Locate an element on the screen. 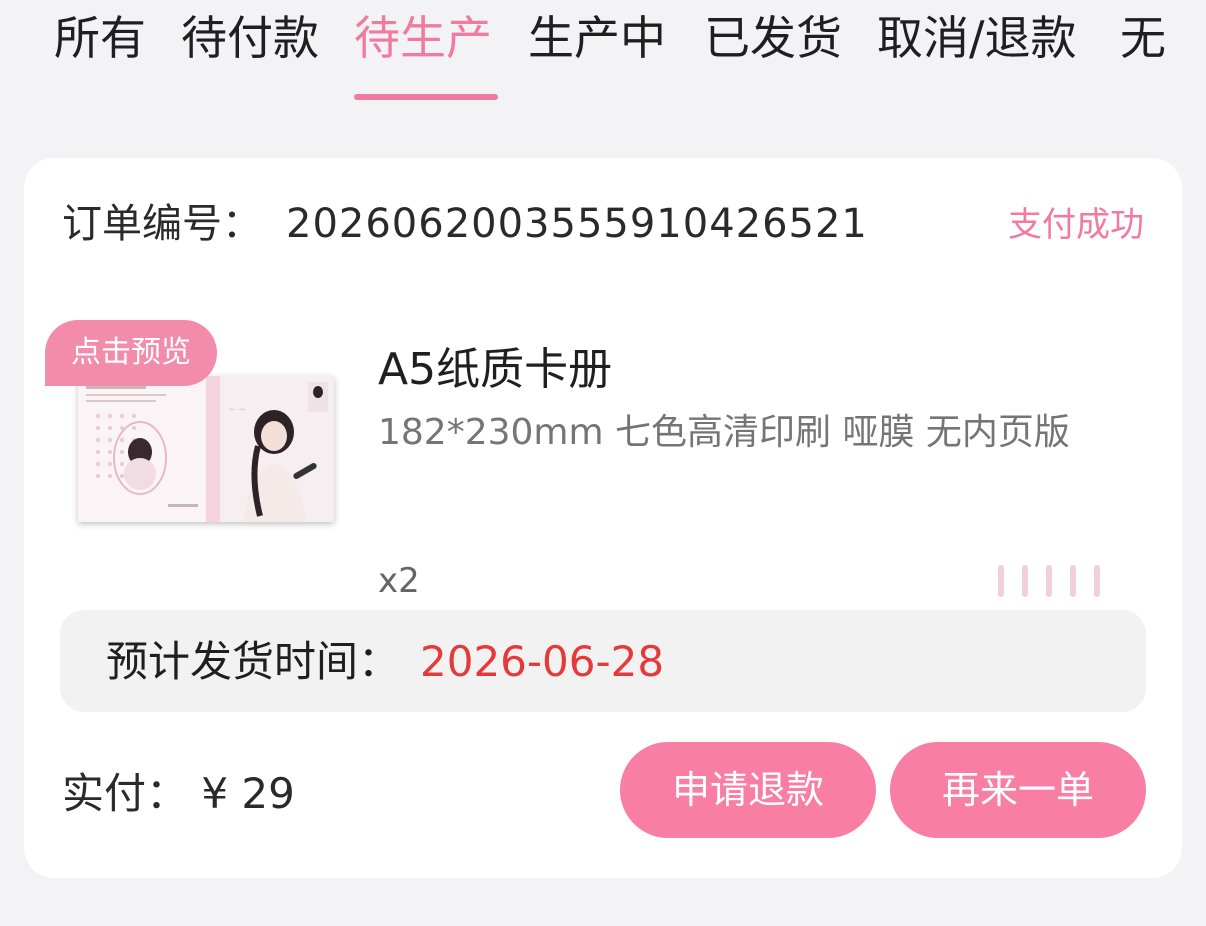 The width and height of the screenshot is (1206, 926). tab-all: 所有 is located at coordinates (100, 38).